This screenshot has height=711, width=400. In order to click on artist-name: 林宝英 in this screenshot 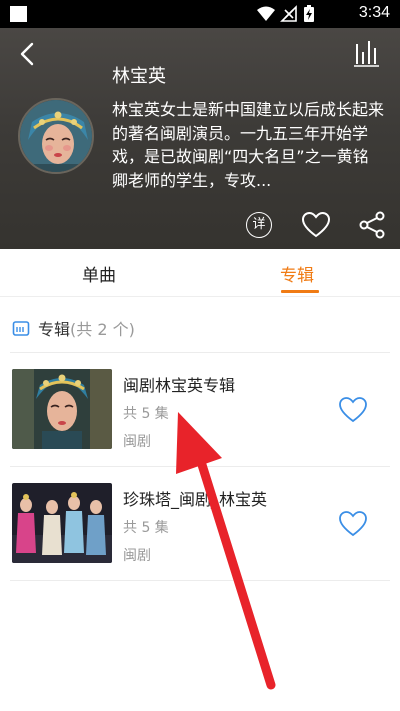, I will do `click(139, 76)`.